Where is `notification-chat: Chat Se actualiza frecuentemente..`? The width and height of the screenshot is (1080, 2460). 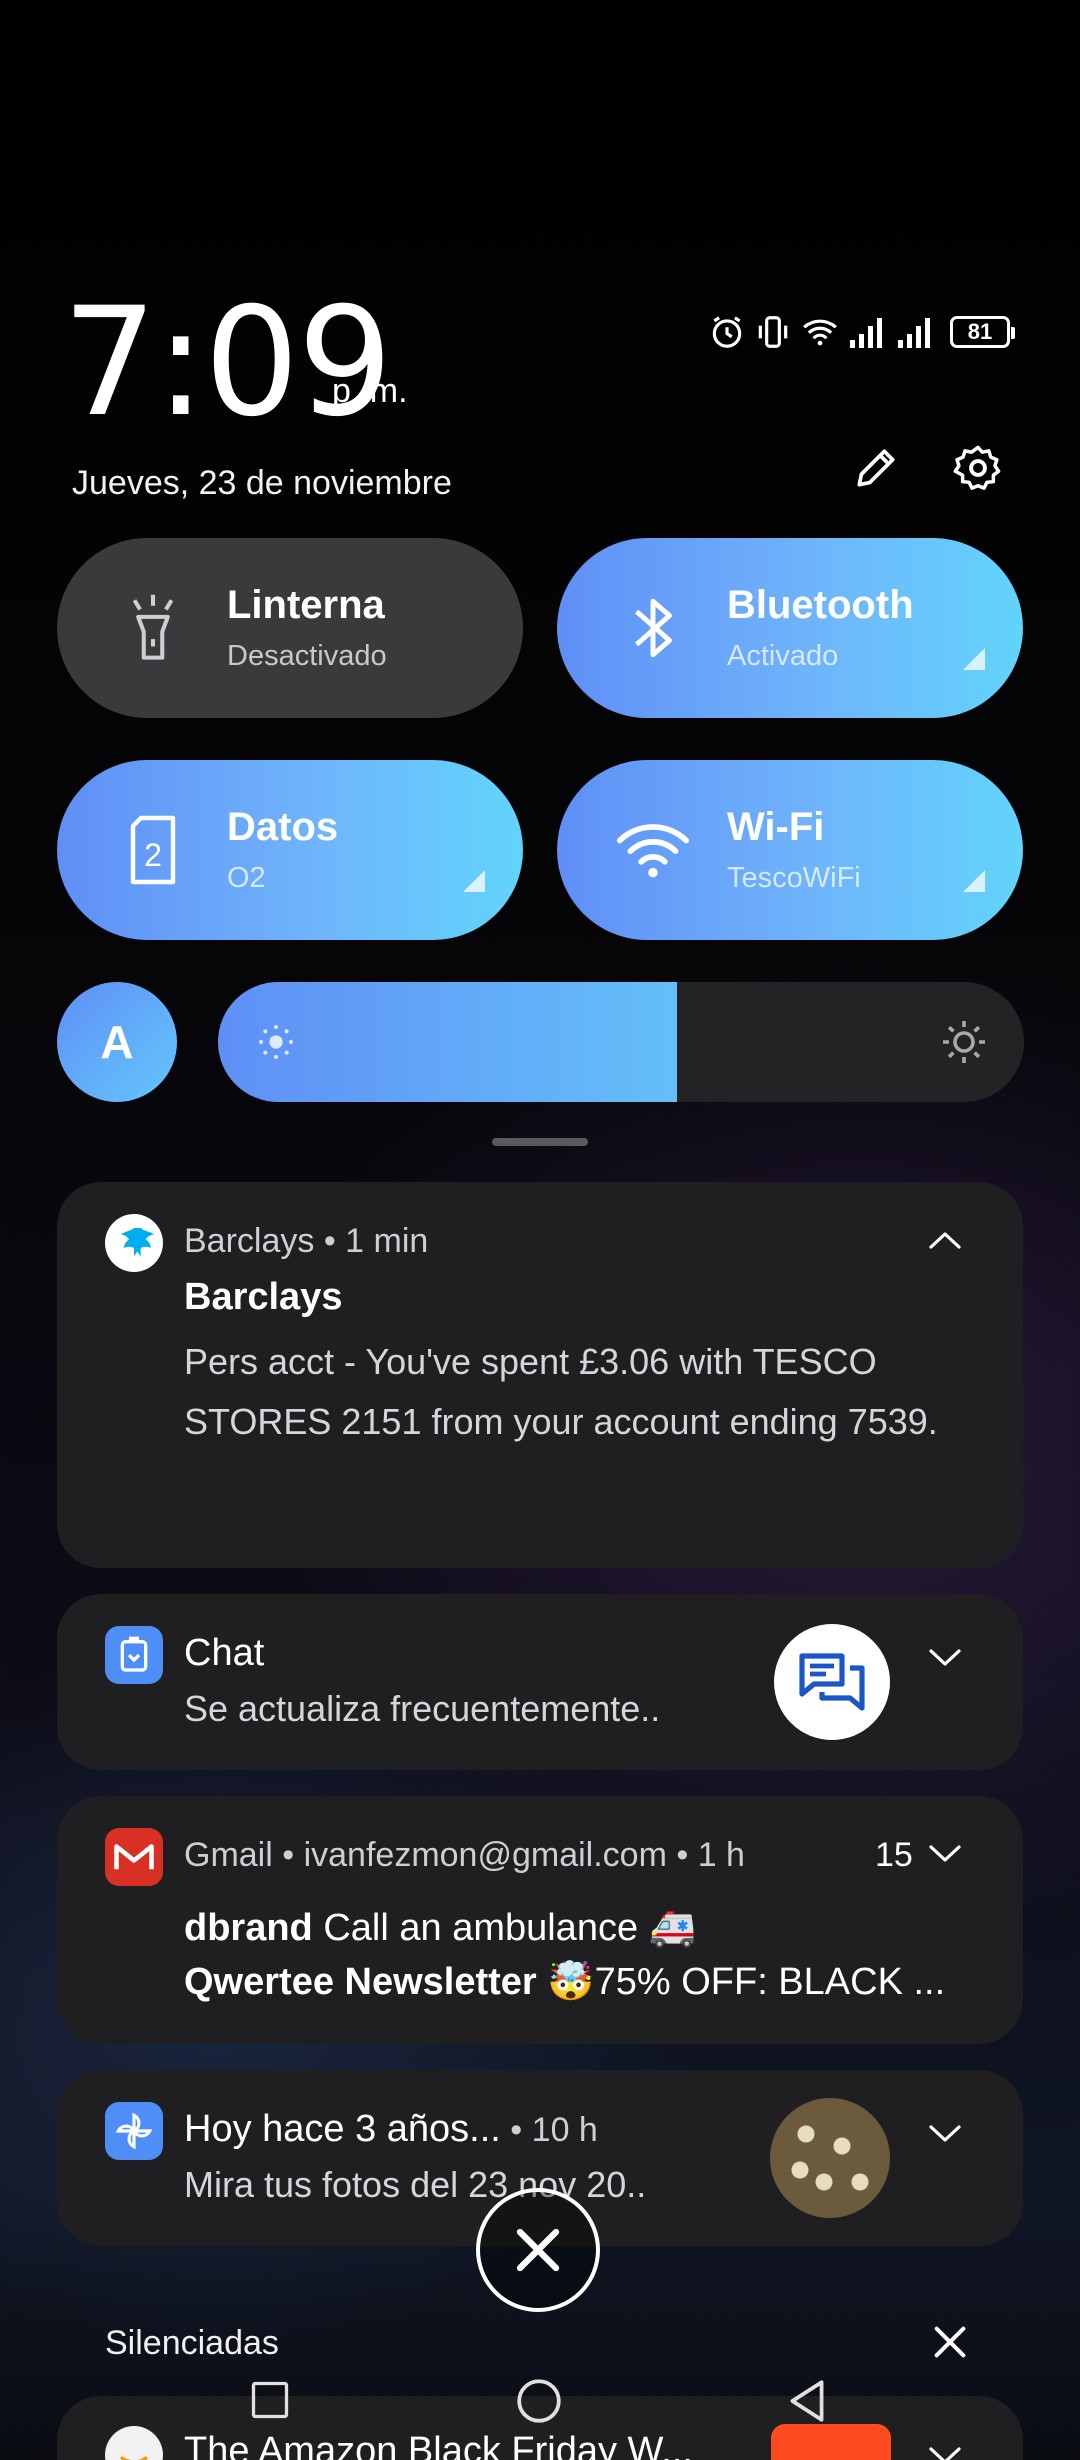 notification-chat: Chat Se actualiza frecuentemente.. is located at coordinates (540, 1682).